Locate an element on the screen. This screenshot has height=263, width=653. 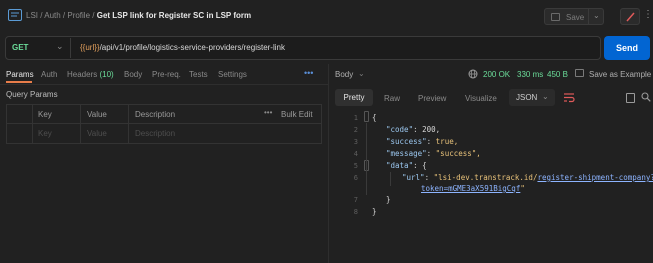
bulk-edit-button: Bulk Edit is located at coordinates (297, 114).